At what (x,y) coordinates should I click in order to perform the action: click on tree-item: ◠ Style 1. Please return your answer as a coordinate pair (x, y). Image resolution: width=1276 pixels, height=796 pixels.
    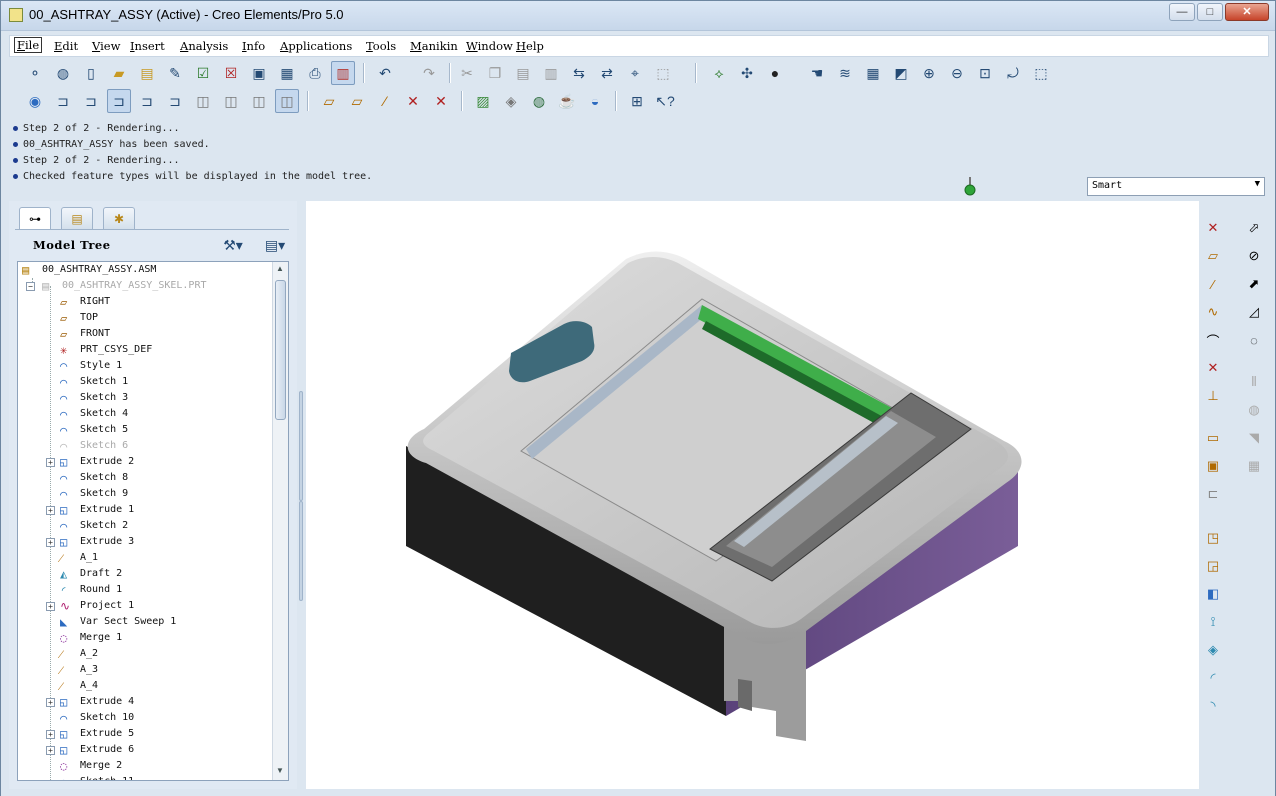
    Looking at the image, I should click on (145, 366).